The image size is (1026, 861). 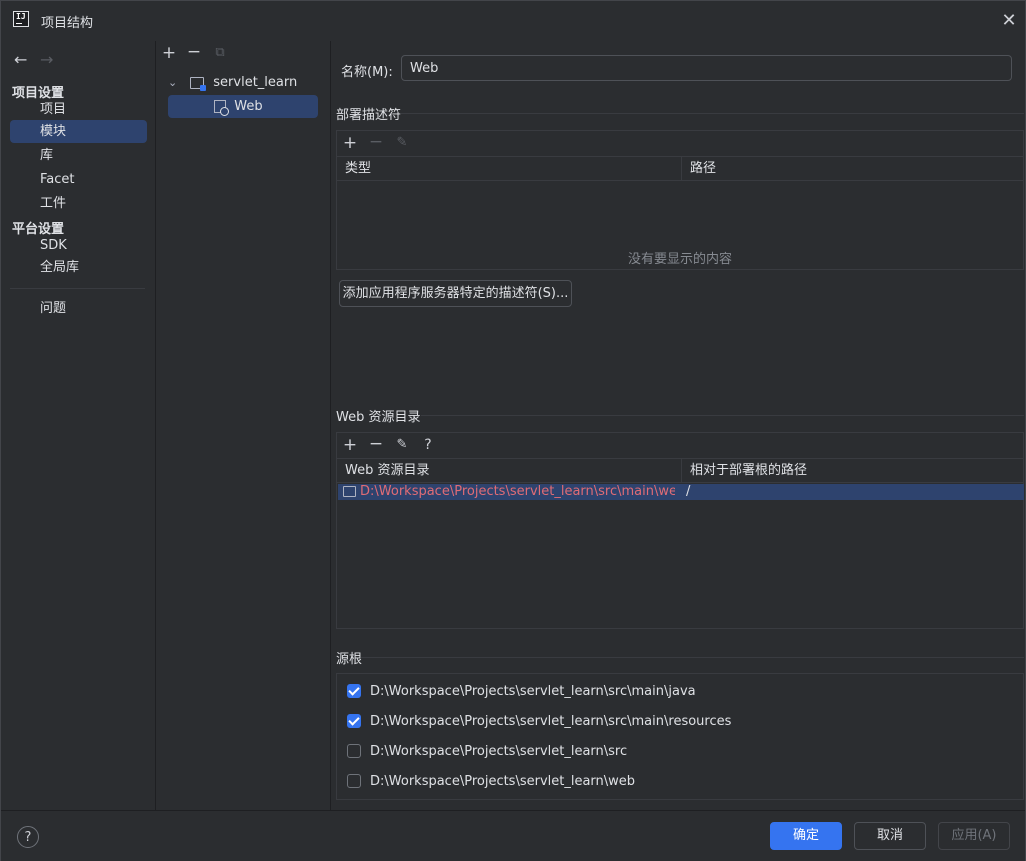 What do you see at coordinates (46, 59) in the screenshot?
I see `forward-arrow-icon: →` at bounding box center [46, 59].